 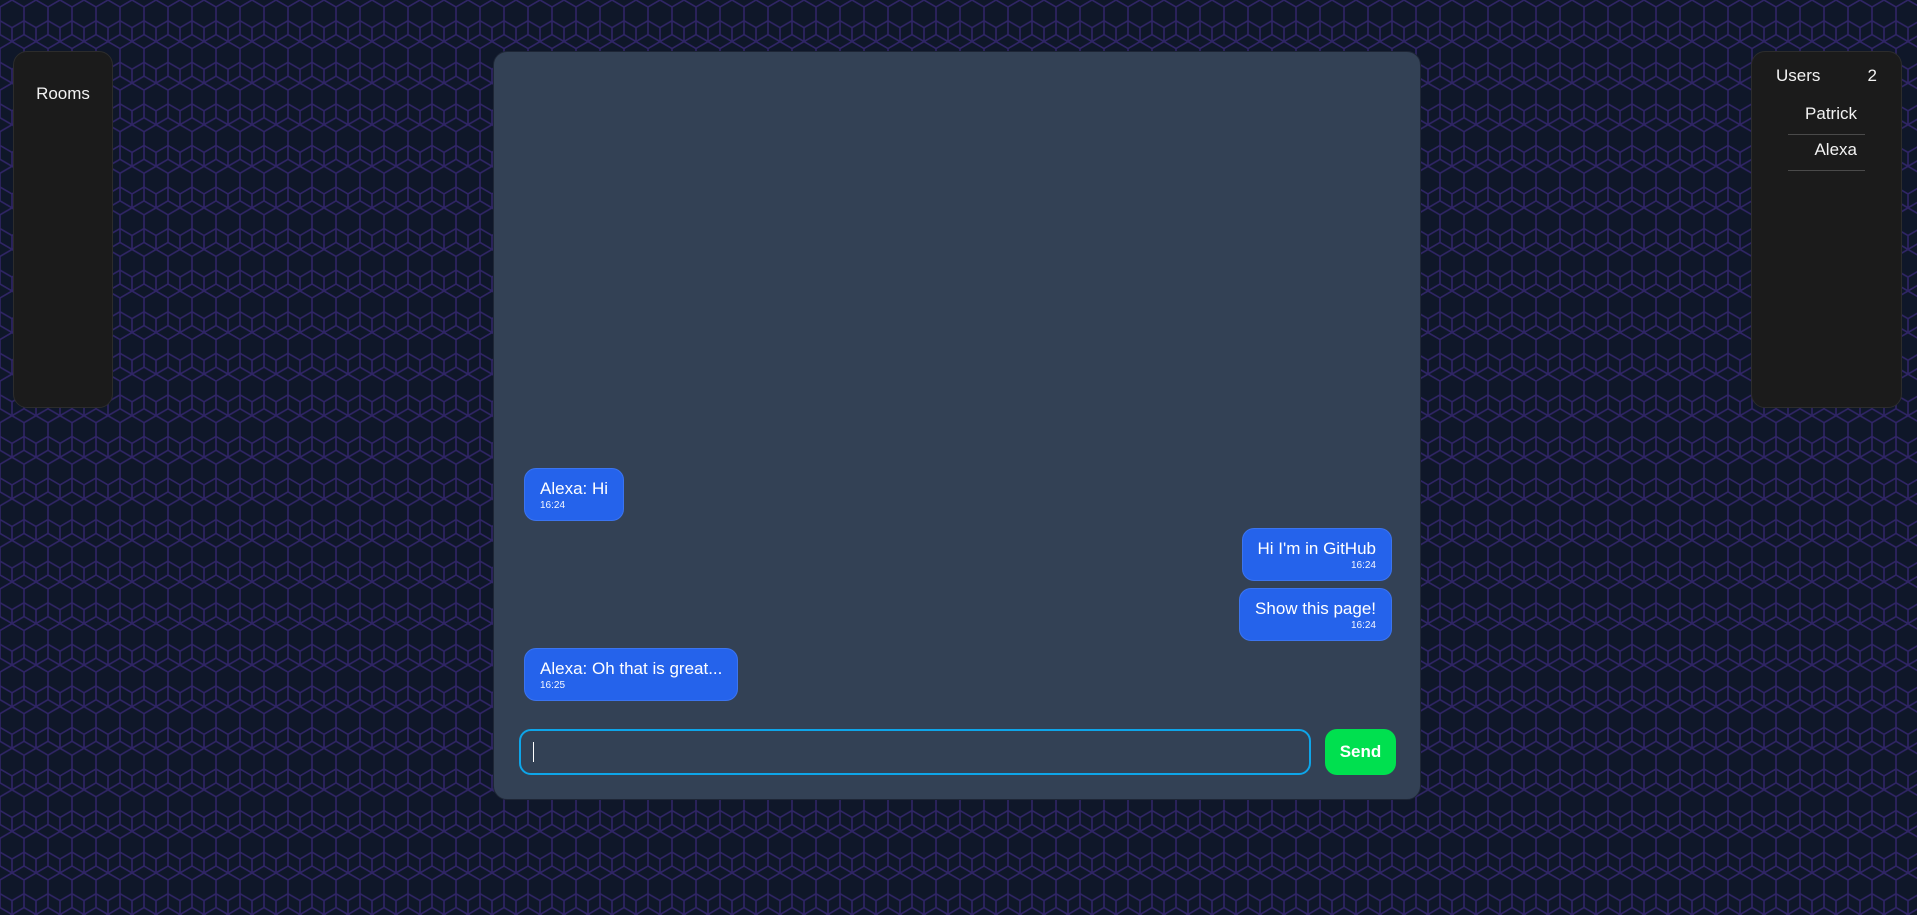 What do you see at coordinates (1798, 75) in the screenshot?
I see `users-title: Users` at bounding box center [1798, 75].